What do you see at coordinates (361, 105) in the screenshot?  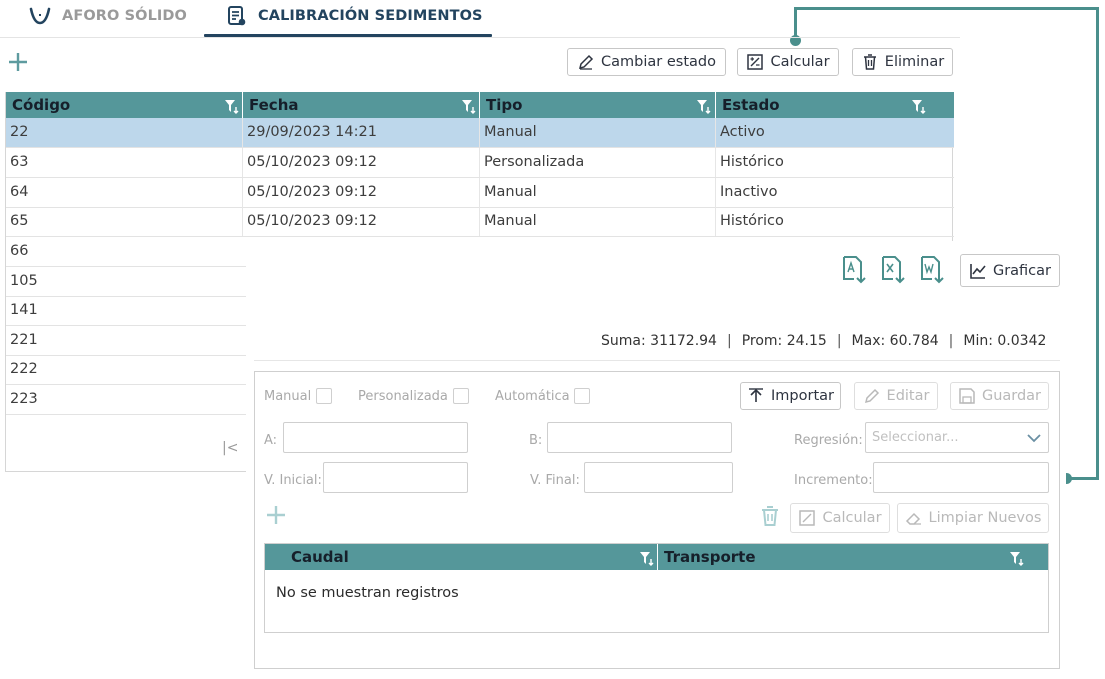 I see `column-header-fecha: Fecha` at bounding box center [361, 105].